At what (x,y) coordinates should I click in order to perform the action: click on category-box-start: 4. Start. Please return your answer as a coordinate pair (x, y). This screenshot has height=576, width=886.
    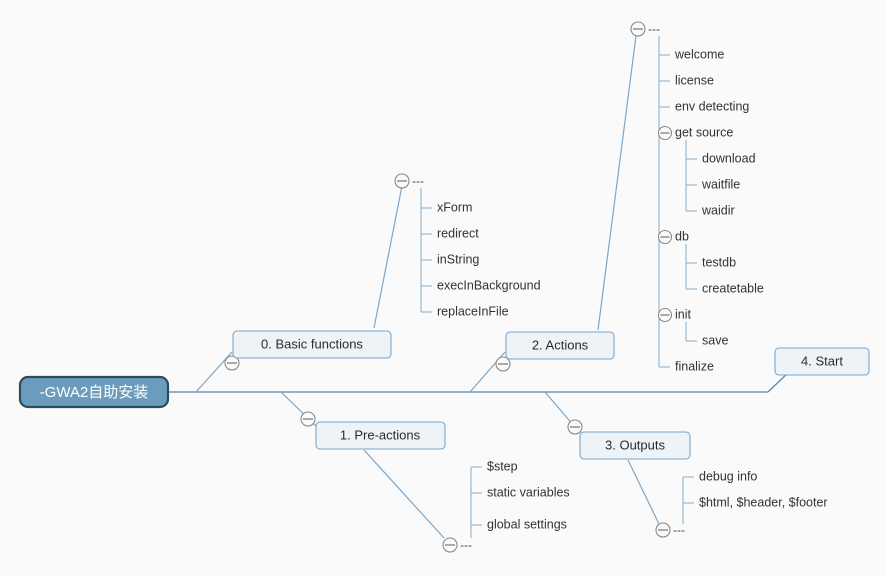
    Looking at the image, I should click on (822, 361).